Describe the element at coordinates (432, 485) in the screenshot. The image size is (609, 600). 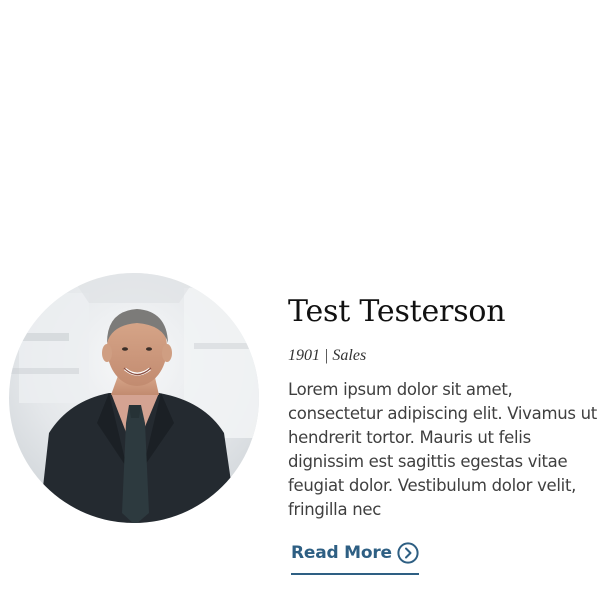
I see `bio-line: feugiat dolor. Vestibulum dolor velit,` at that location.